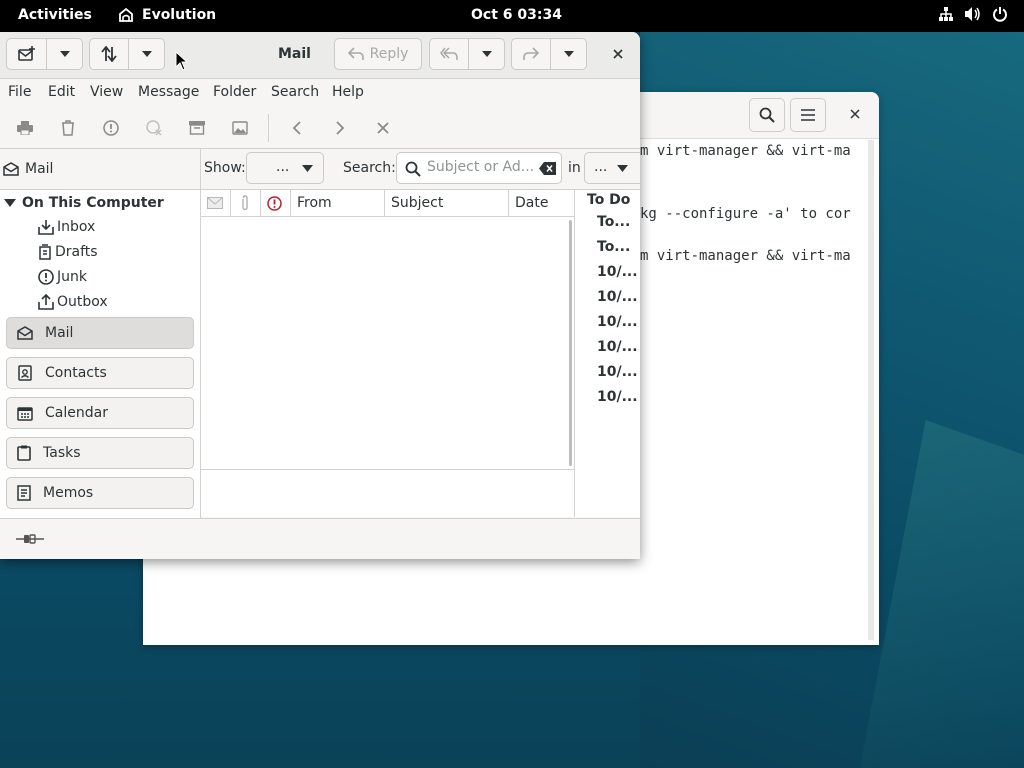 This screenshot has height=768, width=1024. What do you see at coordinates (767, 115) in the screenshot?
I see `terminal-search-button` at bounding box center [767, 115].